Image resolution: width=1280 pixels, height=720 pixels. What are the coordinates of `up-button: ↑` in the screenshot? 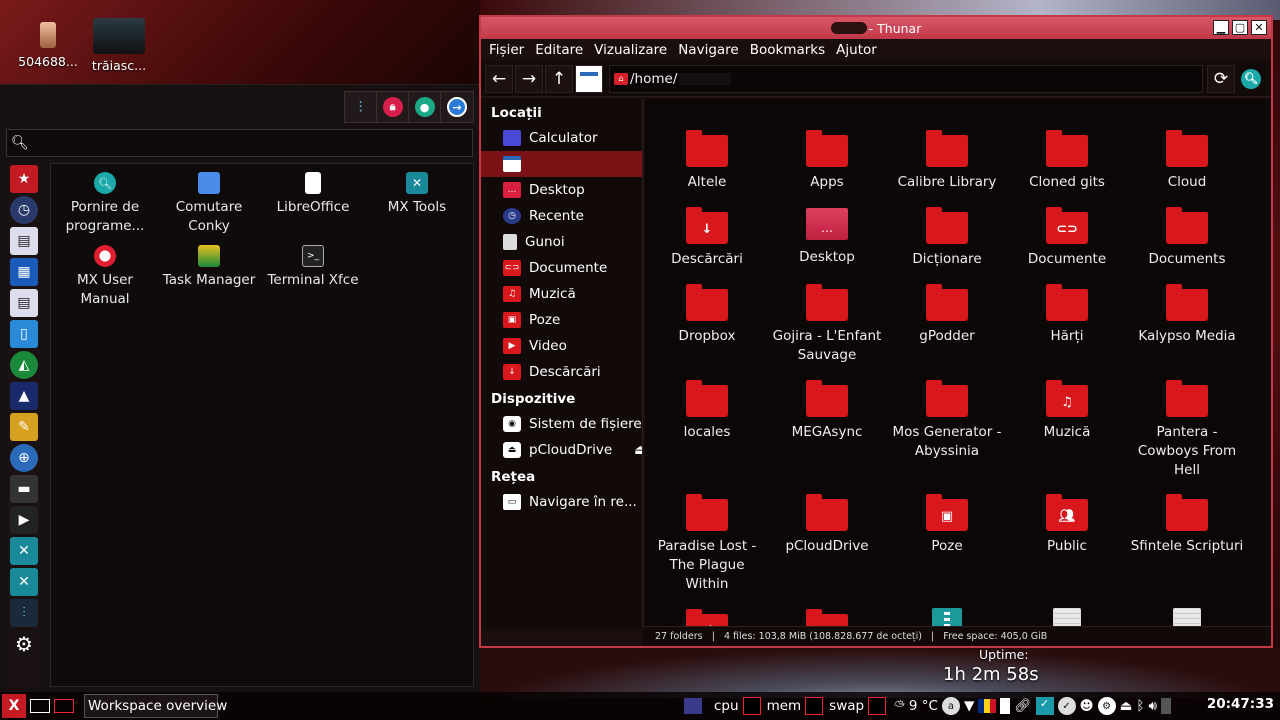 It's located at (559, 78).